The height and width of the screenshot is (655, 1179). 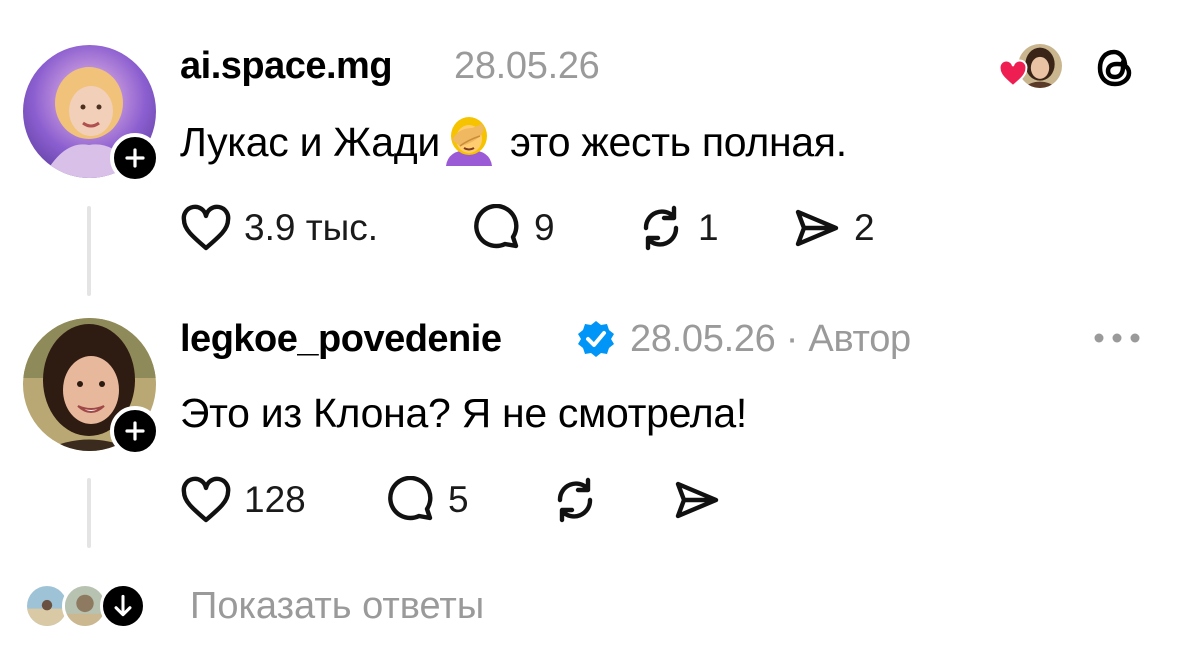 I want to click on repost-button: 1, so click(x=677, y=228).